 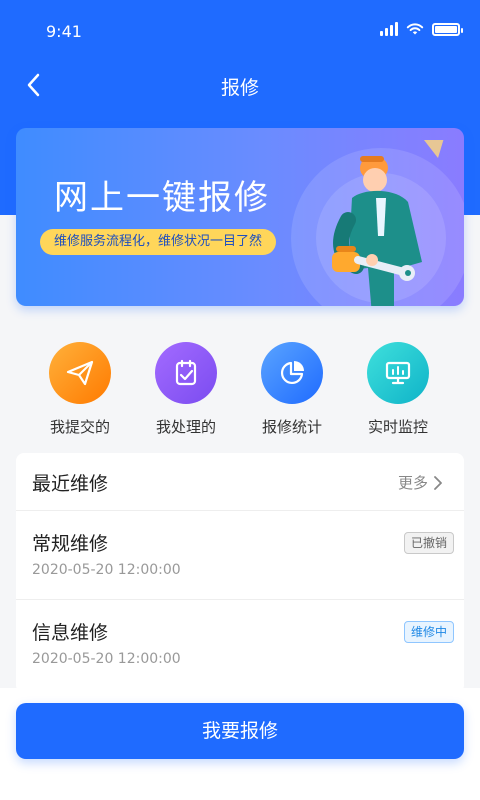 I want to click on status-badge: 维修中, so click(x=428, y=632).